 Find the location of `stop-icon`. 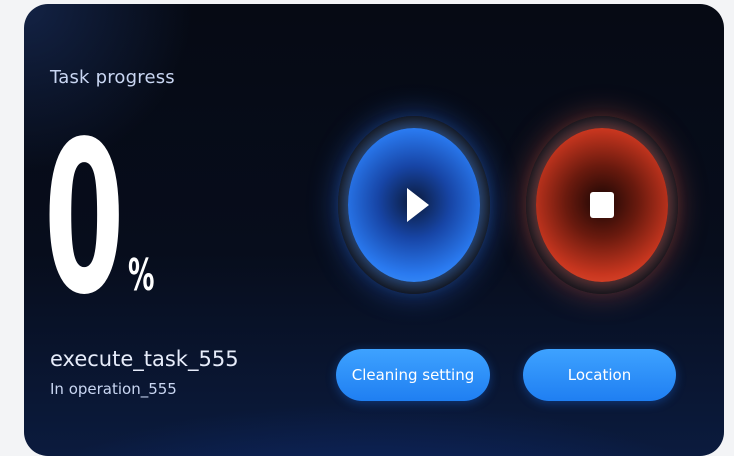

stop-icon is located at coordinates (602, 205).